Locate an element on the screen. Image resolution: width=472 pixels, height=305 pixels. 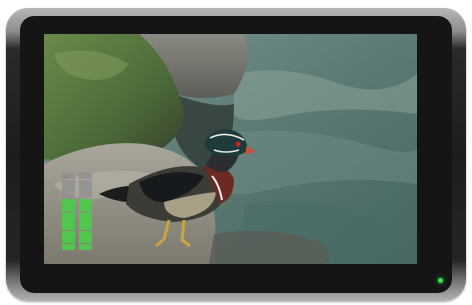
audio-meter-channel-right is located at coordinates (85, 211).